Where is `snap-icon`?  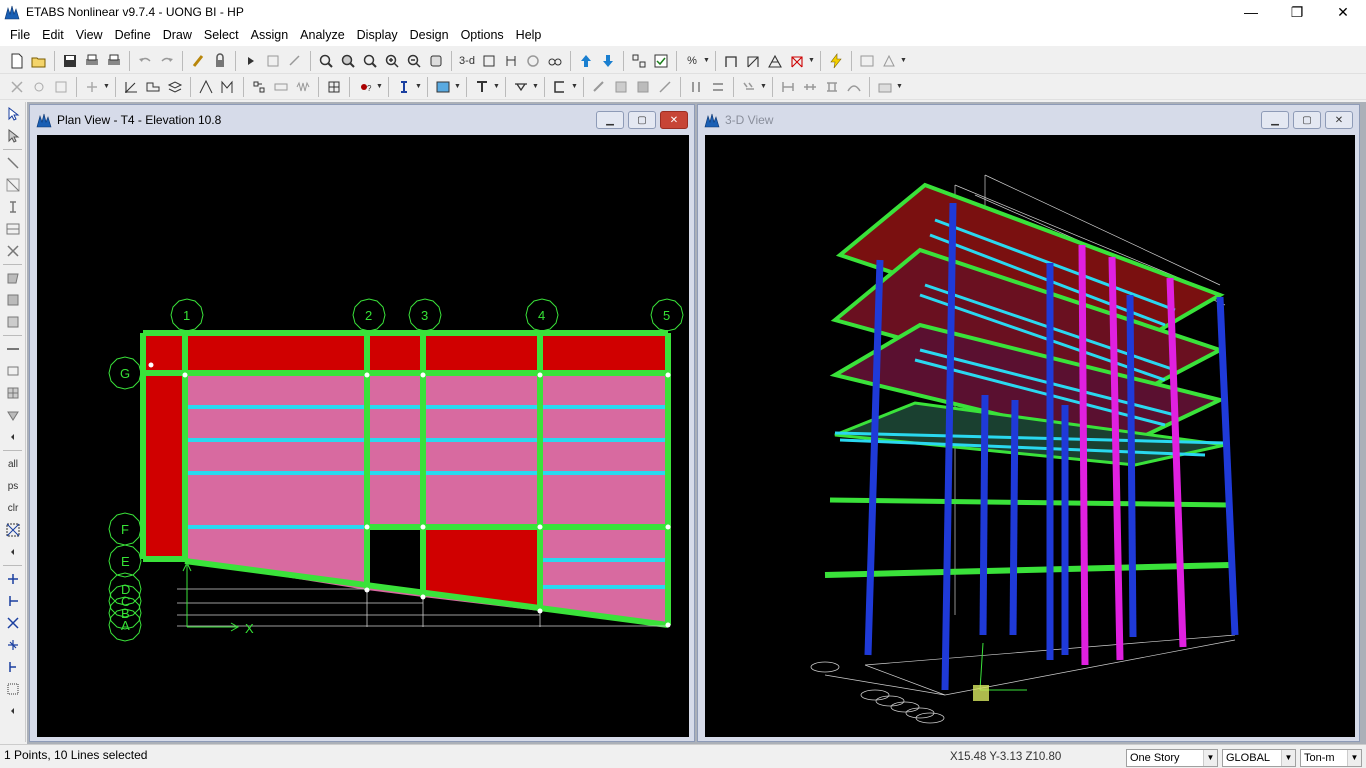 snap-icon is located at coordinates (39, 87).